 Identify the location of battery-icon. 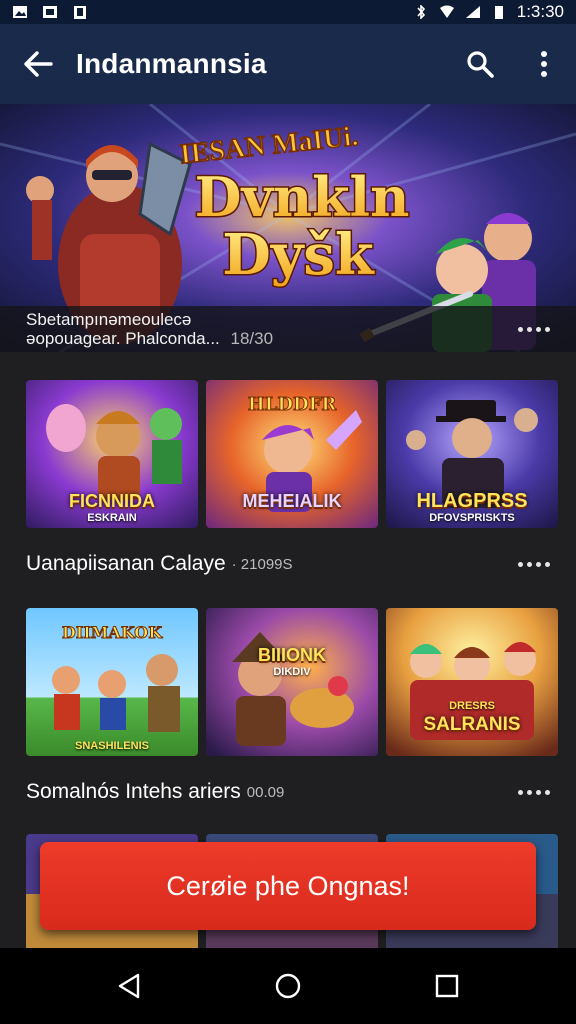
(498, 12).